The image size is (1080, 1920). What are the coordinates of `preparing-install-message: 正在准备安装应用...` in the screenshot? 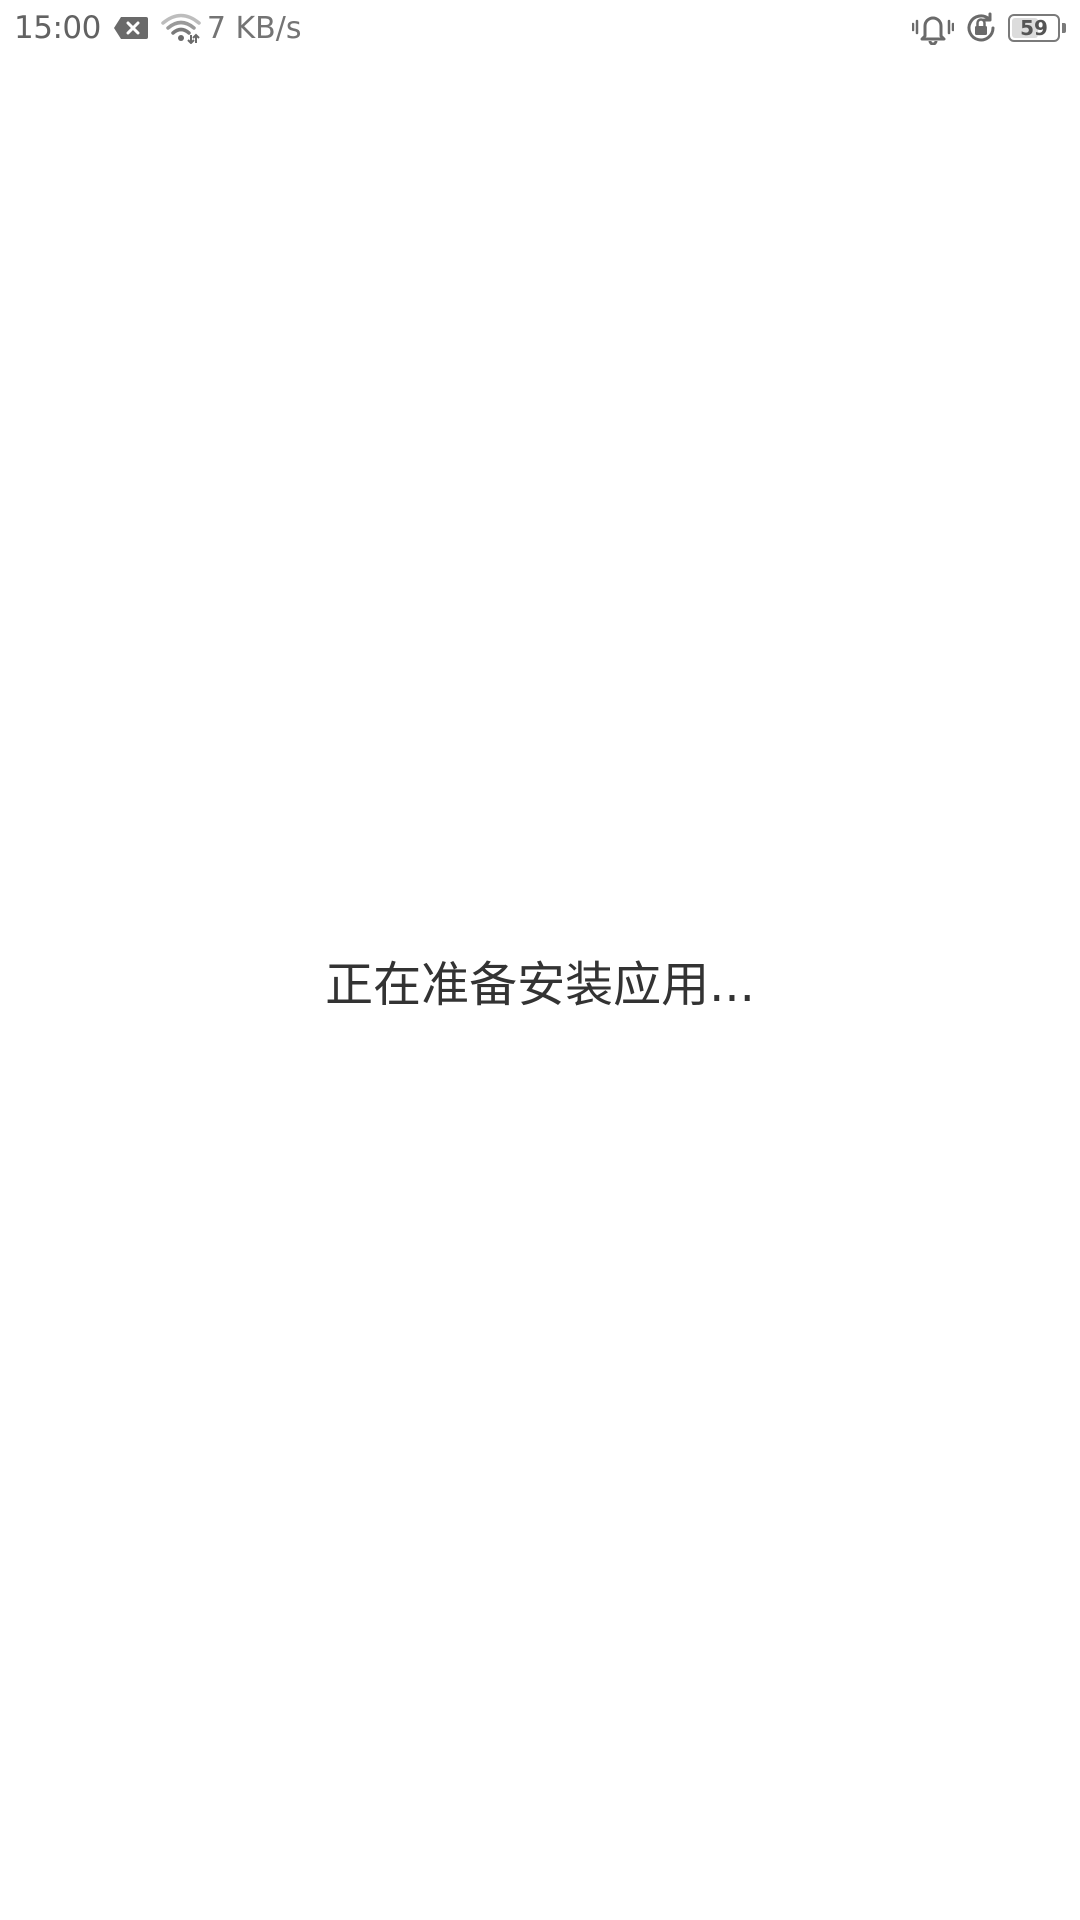 It's located at (540, 985).